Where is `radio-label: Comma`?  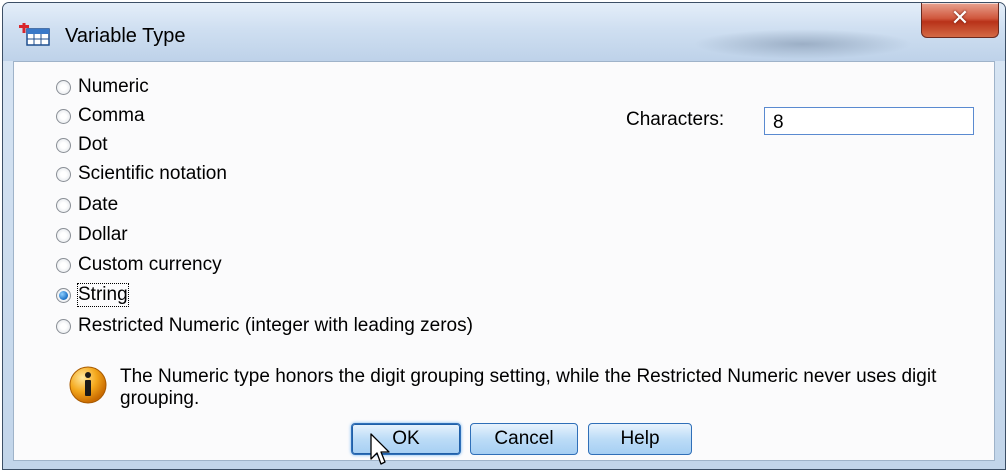
radio-label: Comma is located at coordinates (111, 115).